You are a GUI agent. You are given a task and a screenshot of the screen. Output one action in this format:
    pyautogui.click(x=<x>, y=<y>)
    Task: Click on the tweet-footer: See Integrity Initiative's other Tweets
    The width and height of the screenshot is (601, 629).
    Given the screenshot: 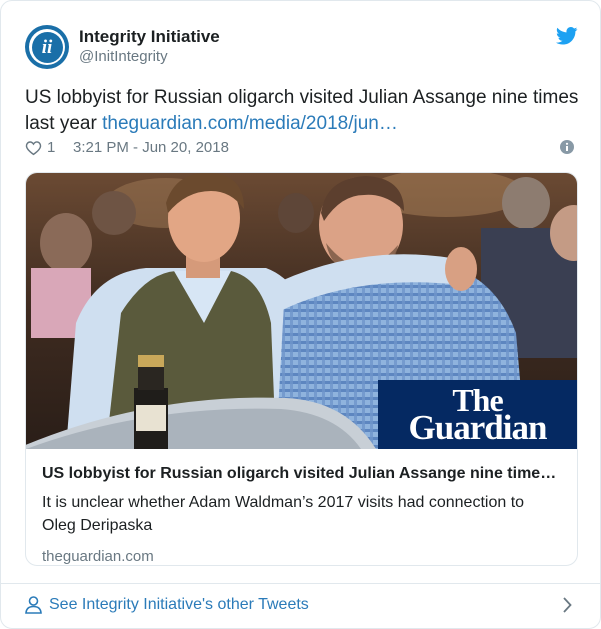 What is the action you would take?
    pyautogui.click(x=301, y=606)
    